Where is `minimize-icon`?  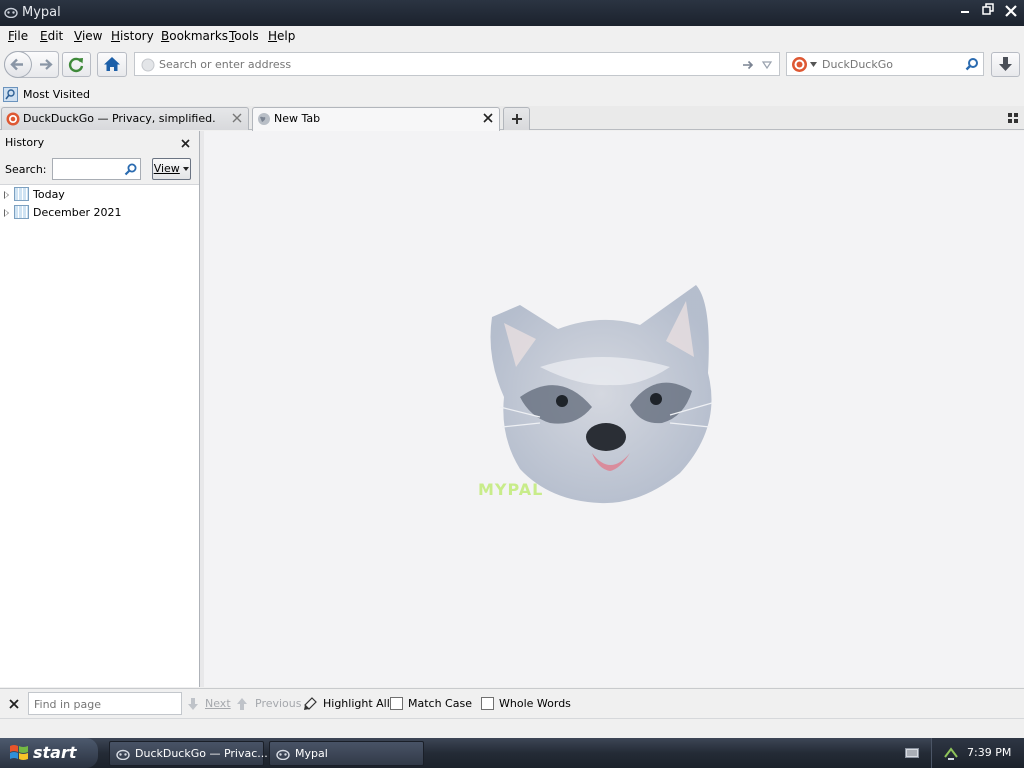 minimize-icon is located at coordinates (965, 12).